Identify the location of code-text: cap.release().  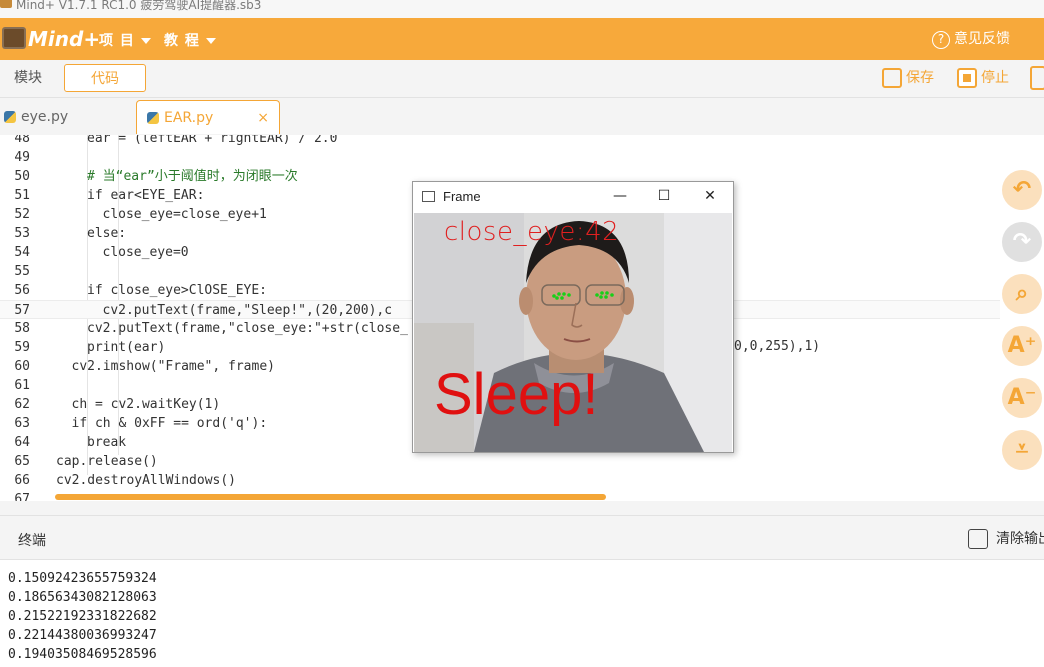
(107, 461).